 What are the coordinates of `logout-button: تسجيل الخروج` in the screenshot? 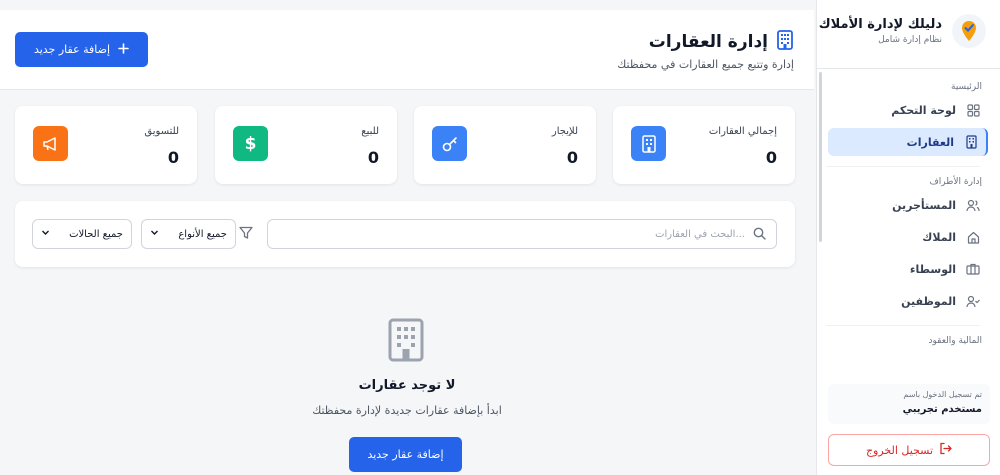 It's located at (909, 450).